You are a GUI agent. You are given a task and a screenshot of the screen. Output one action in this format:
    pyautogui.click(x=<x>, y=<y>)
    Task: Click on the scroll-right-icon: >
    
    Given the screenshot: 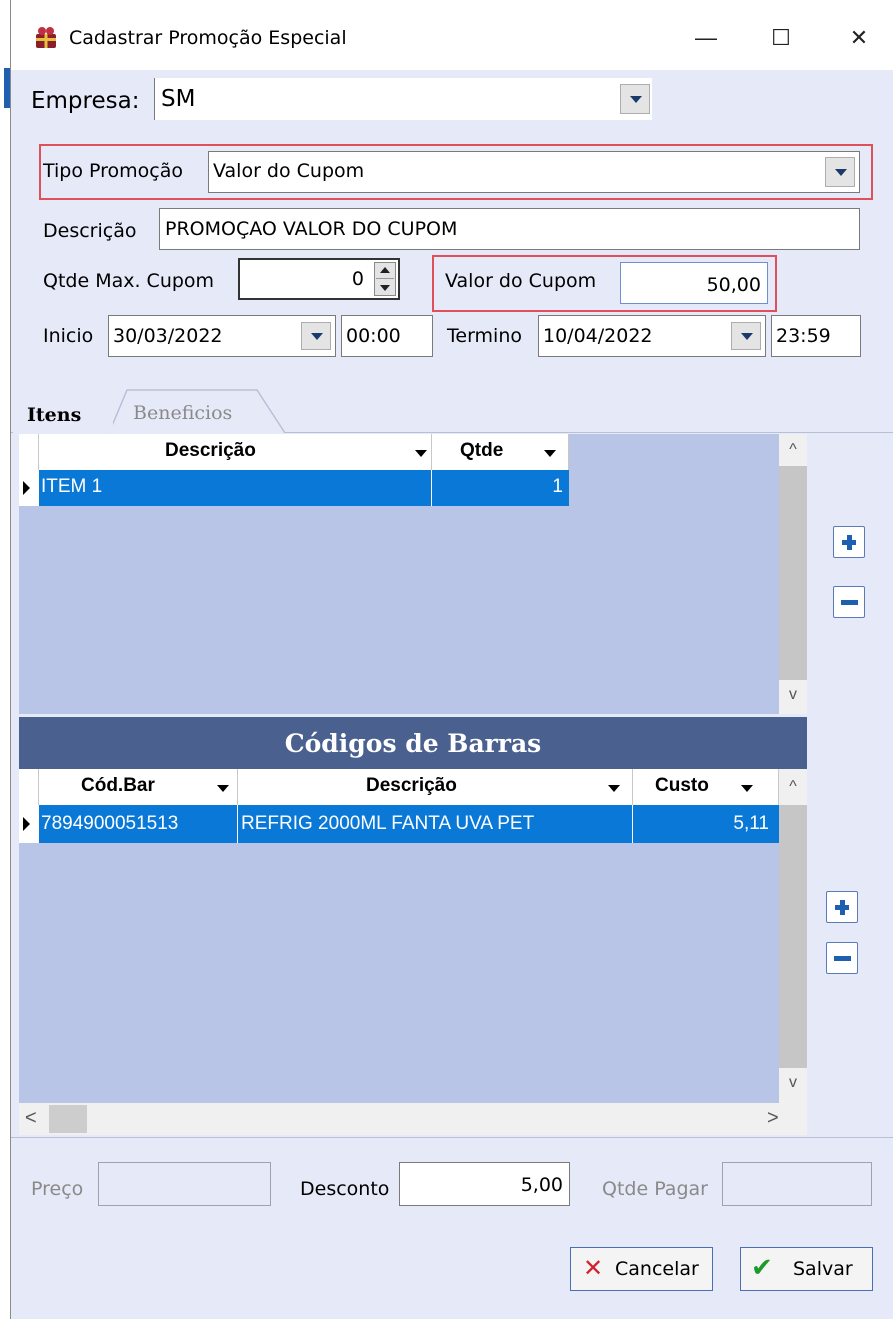 What is the action you would take?
    pyautogui.click(x=773, y=1118)
    